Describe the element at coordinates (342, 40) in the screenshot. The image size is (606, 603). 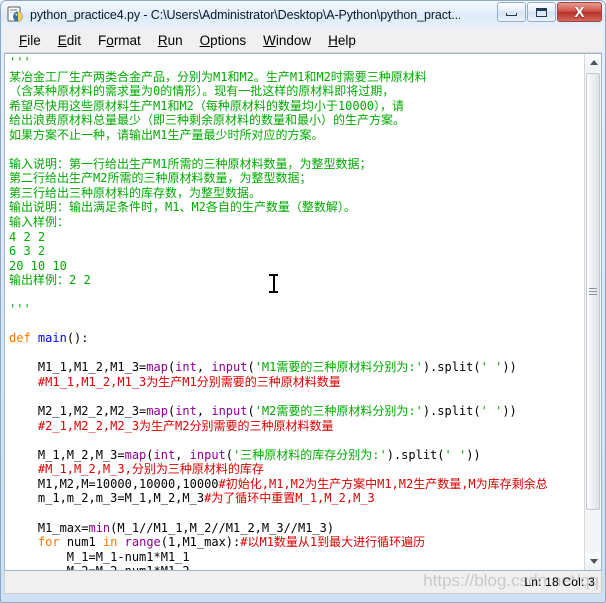
I see `menu-item-help: Help` at that location.